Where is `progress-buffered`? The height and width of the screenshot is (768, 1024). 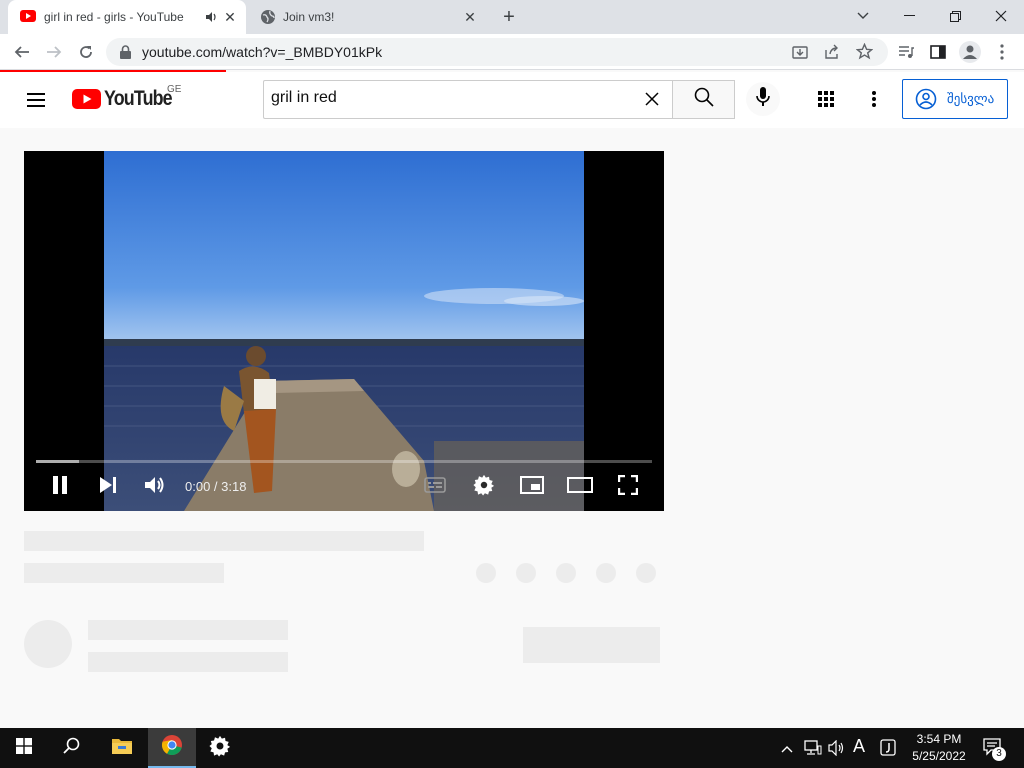 progress-buffered is located at coordinates (58, 461).